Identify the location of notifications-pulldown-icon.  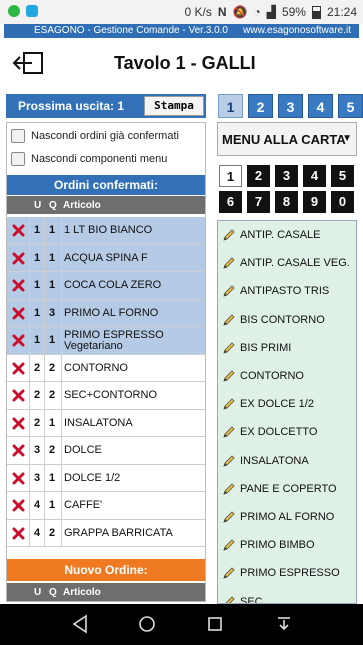
(284, 624).